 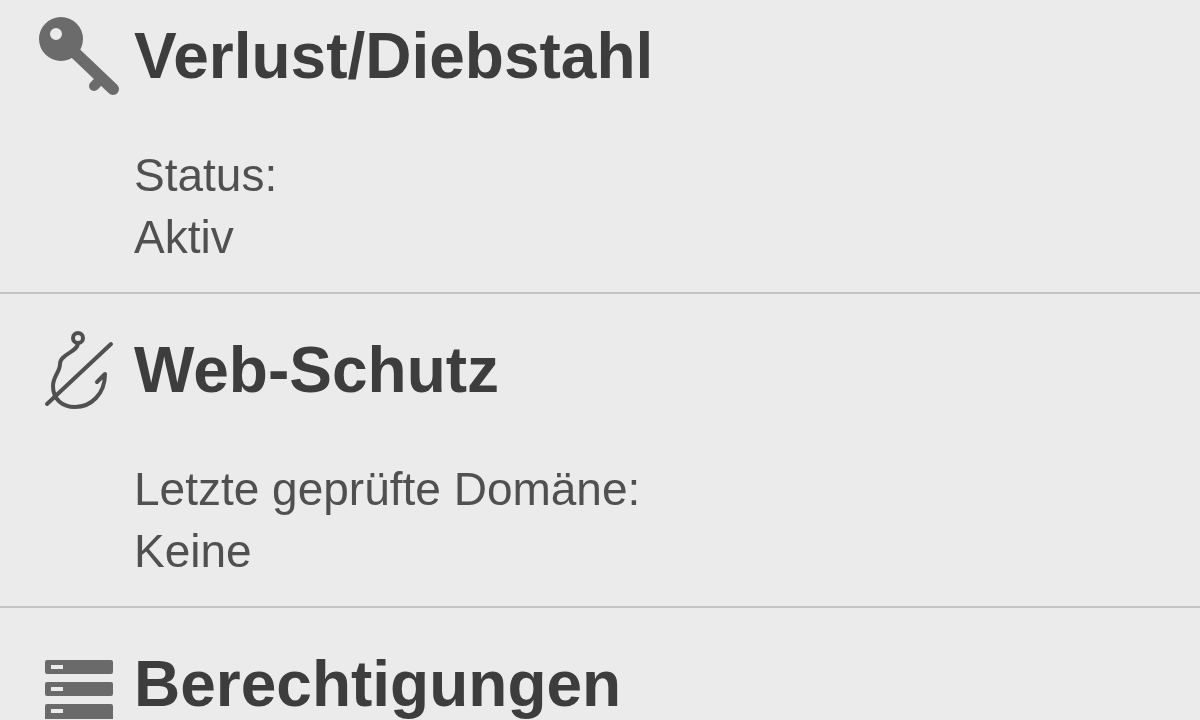 I want to click on status-text: Aktiv, so click(x=184, y=237).